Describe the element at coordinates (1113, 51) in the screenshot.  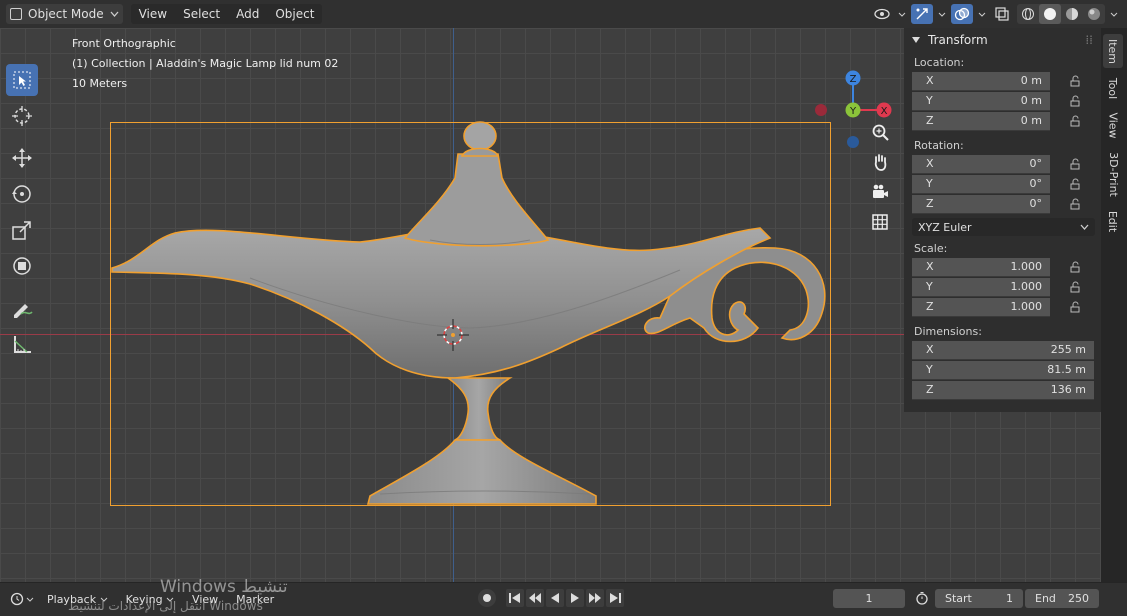
I see `tab-item: Item` at that location.